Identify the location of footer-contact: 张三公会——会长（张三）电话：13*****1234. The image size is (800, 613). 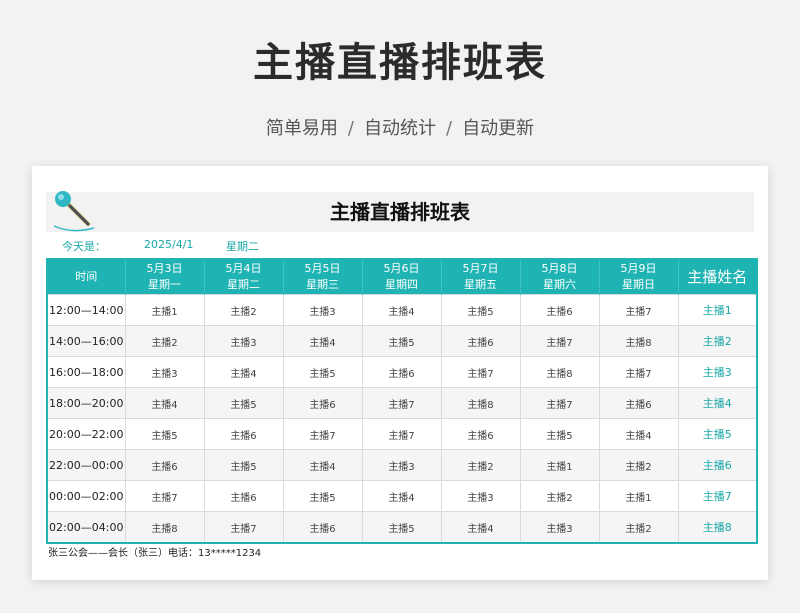
(155, 553).